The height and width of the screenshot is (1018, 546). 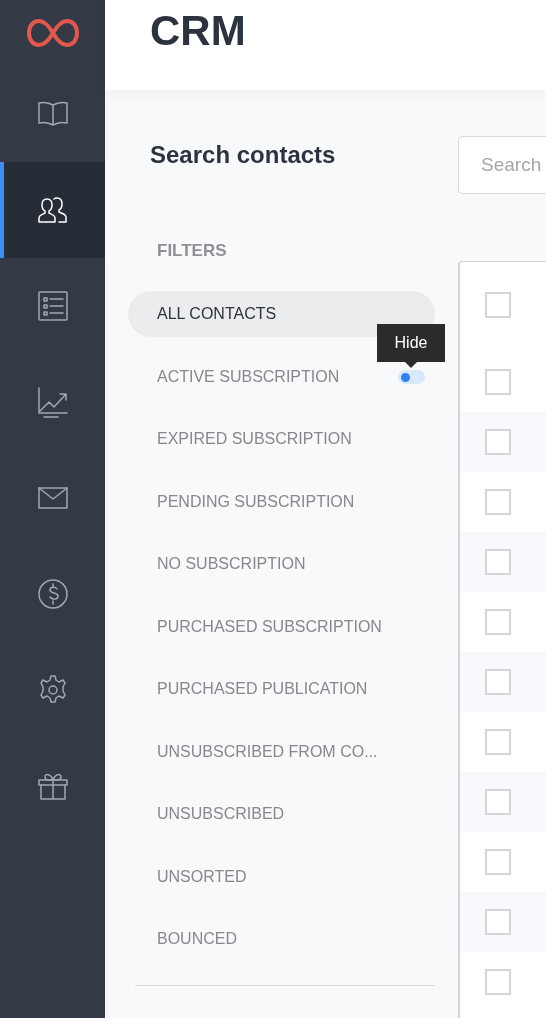 I want to click on search-field: Search, so click(x=502, y=165).